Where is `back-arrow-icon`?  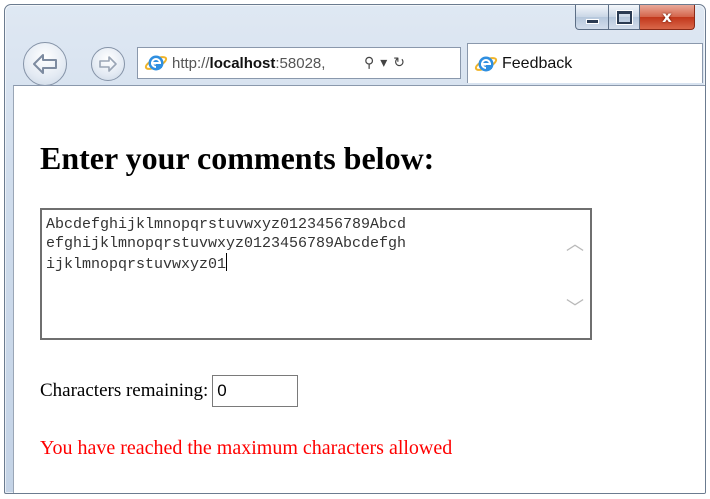 back-arrow-icon is located at coordinates (45, 64).